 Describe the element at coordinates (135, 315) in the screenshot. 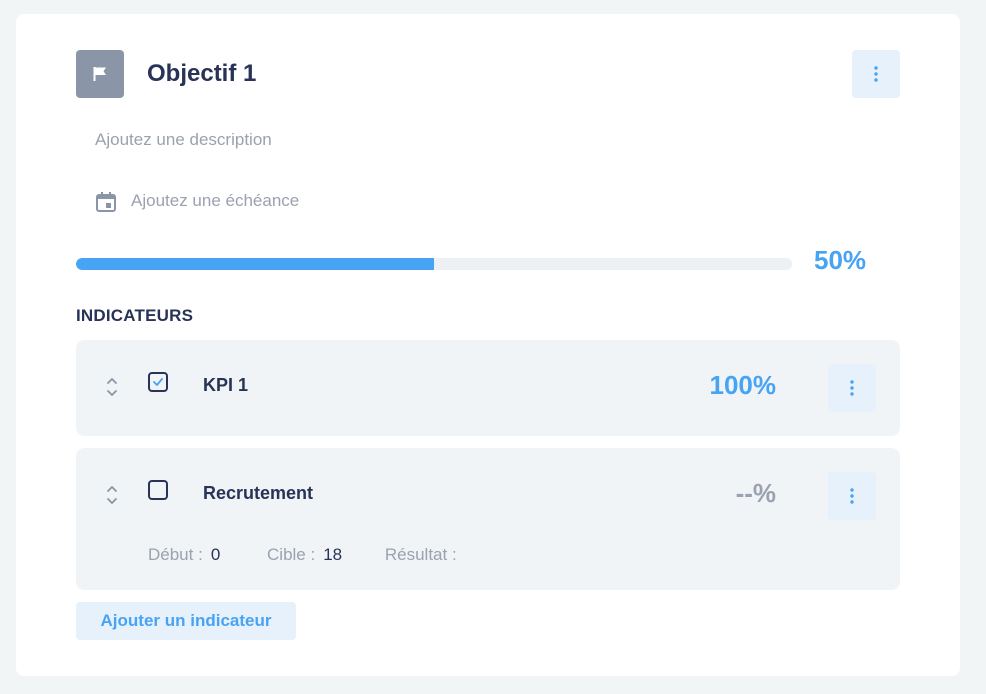

I see `indicators-section-title: INDICATEURS` at that location.